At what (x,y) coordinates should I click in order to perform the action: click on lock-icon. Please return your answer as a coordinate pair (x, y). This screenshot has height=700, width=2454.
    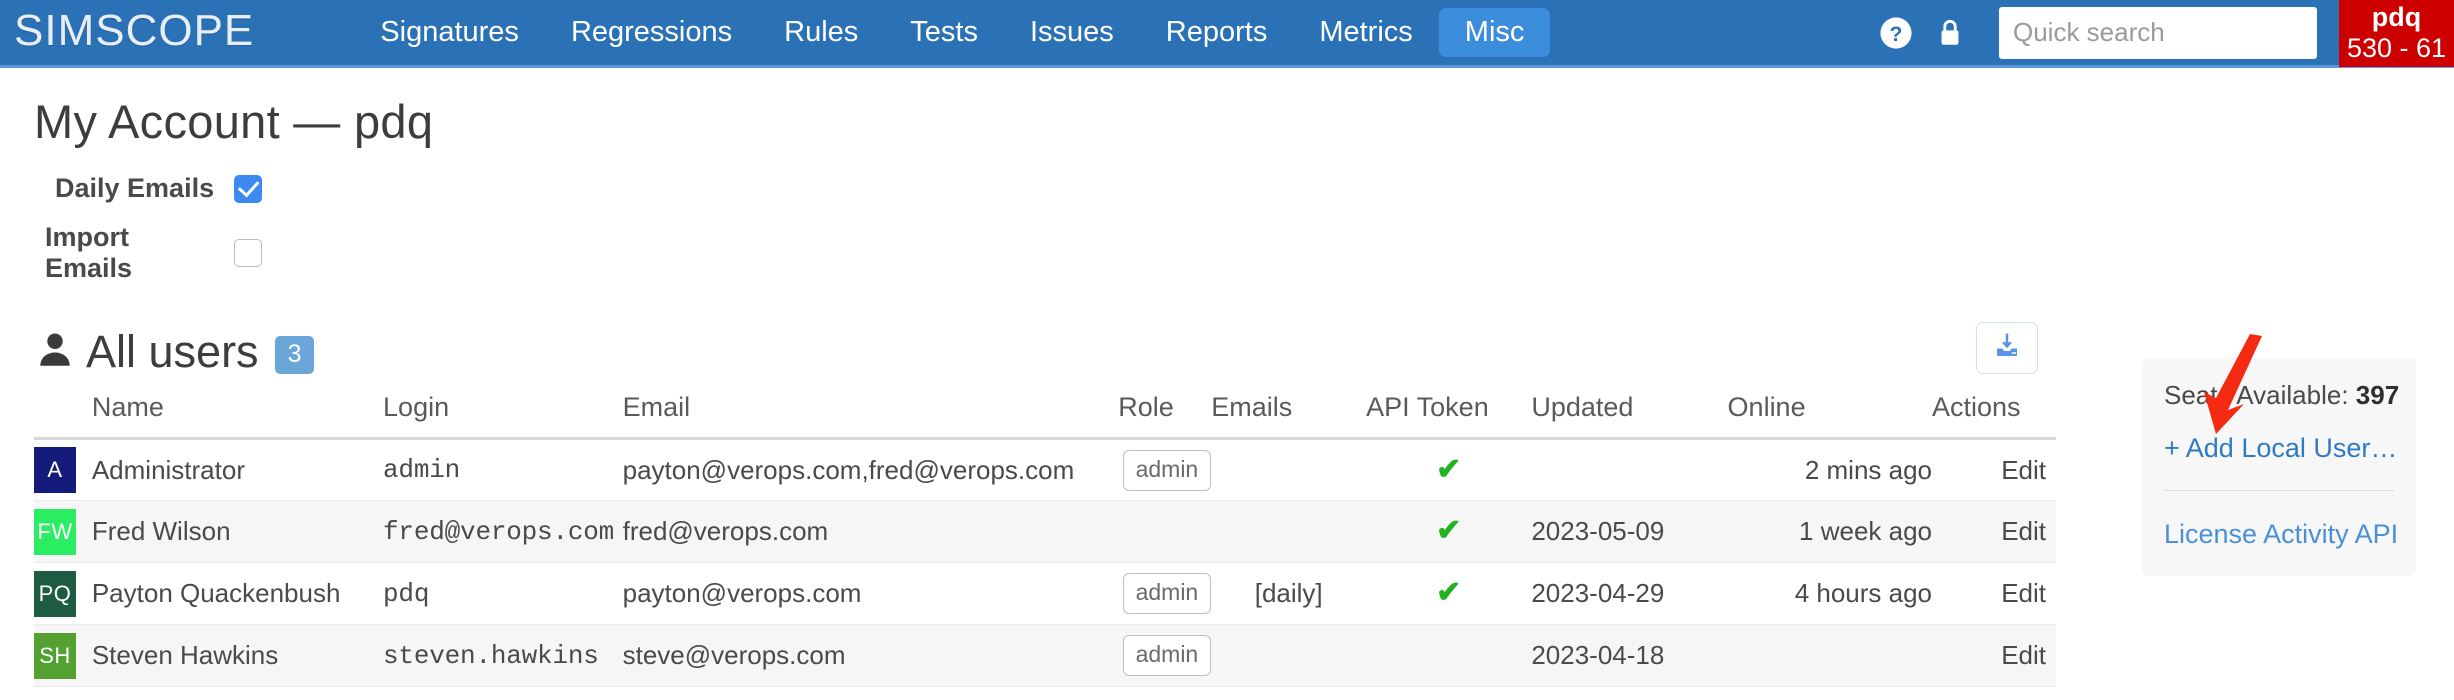
    Looking at the image, I should click on (1950, 33).